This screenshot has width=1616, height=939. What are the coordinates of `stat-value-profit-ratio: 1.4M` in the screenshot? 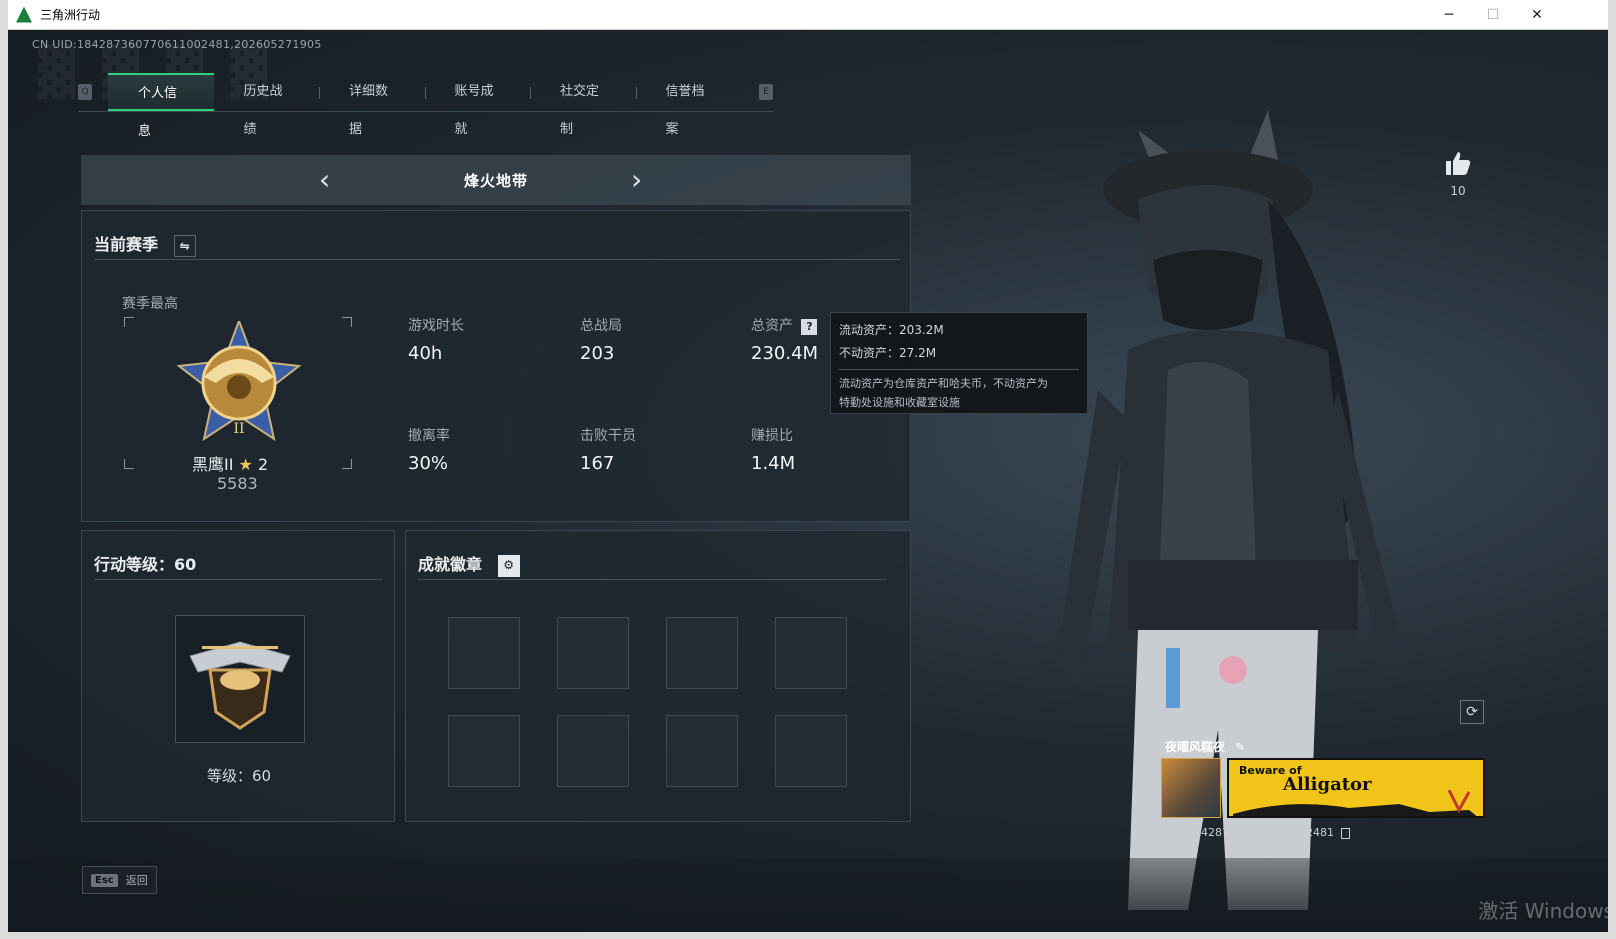 It's located at (773, 463).